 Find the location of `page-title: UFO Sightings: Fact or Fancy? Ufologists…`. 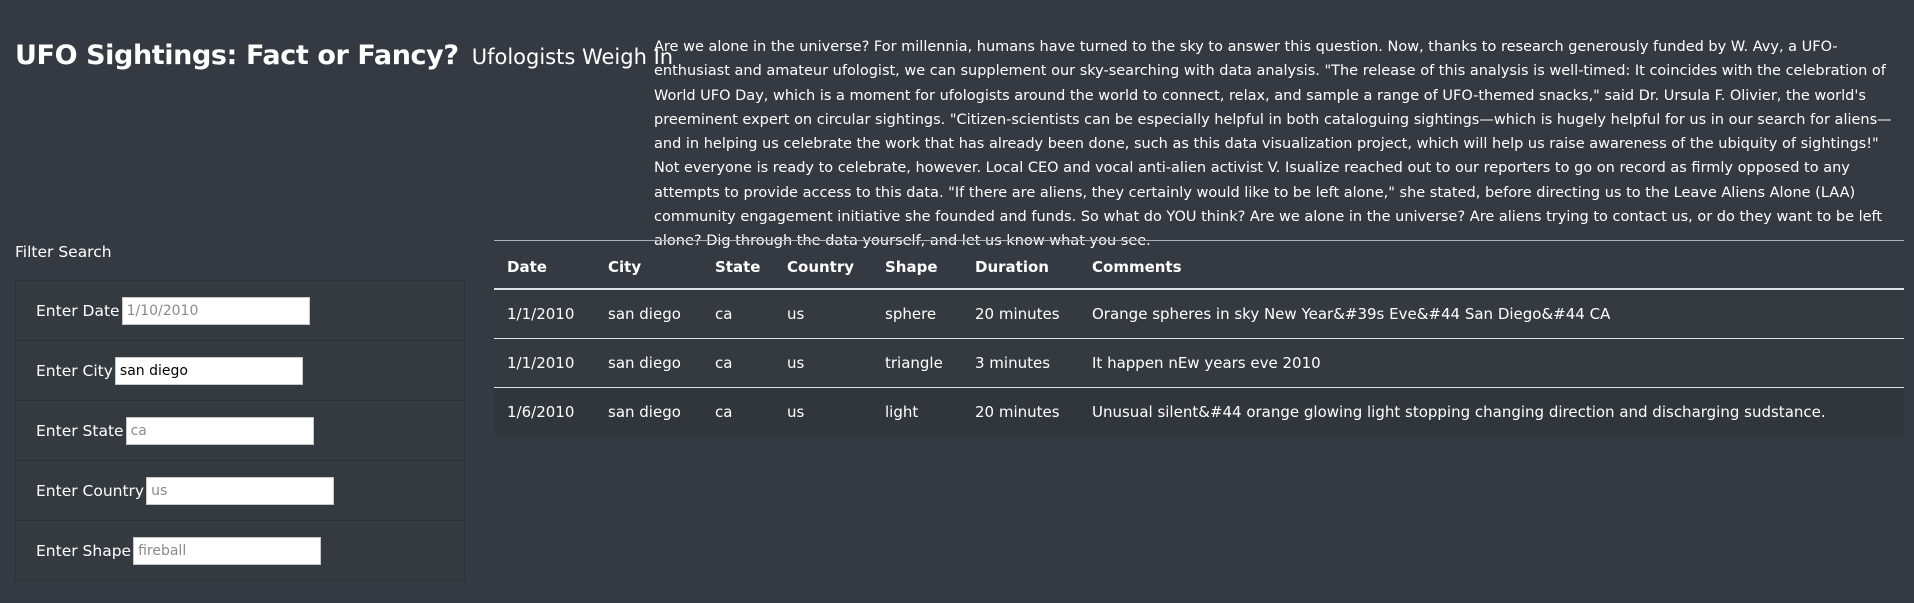

page-title: UFO Sightings: Fact or Fancy? Ufologists… is located at coordinates (344, 53).